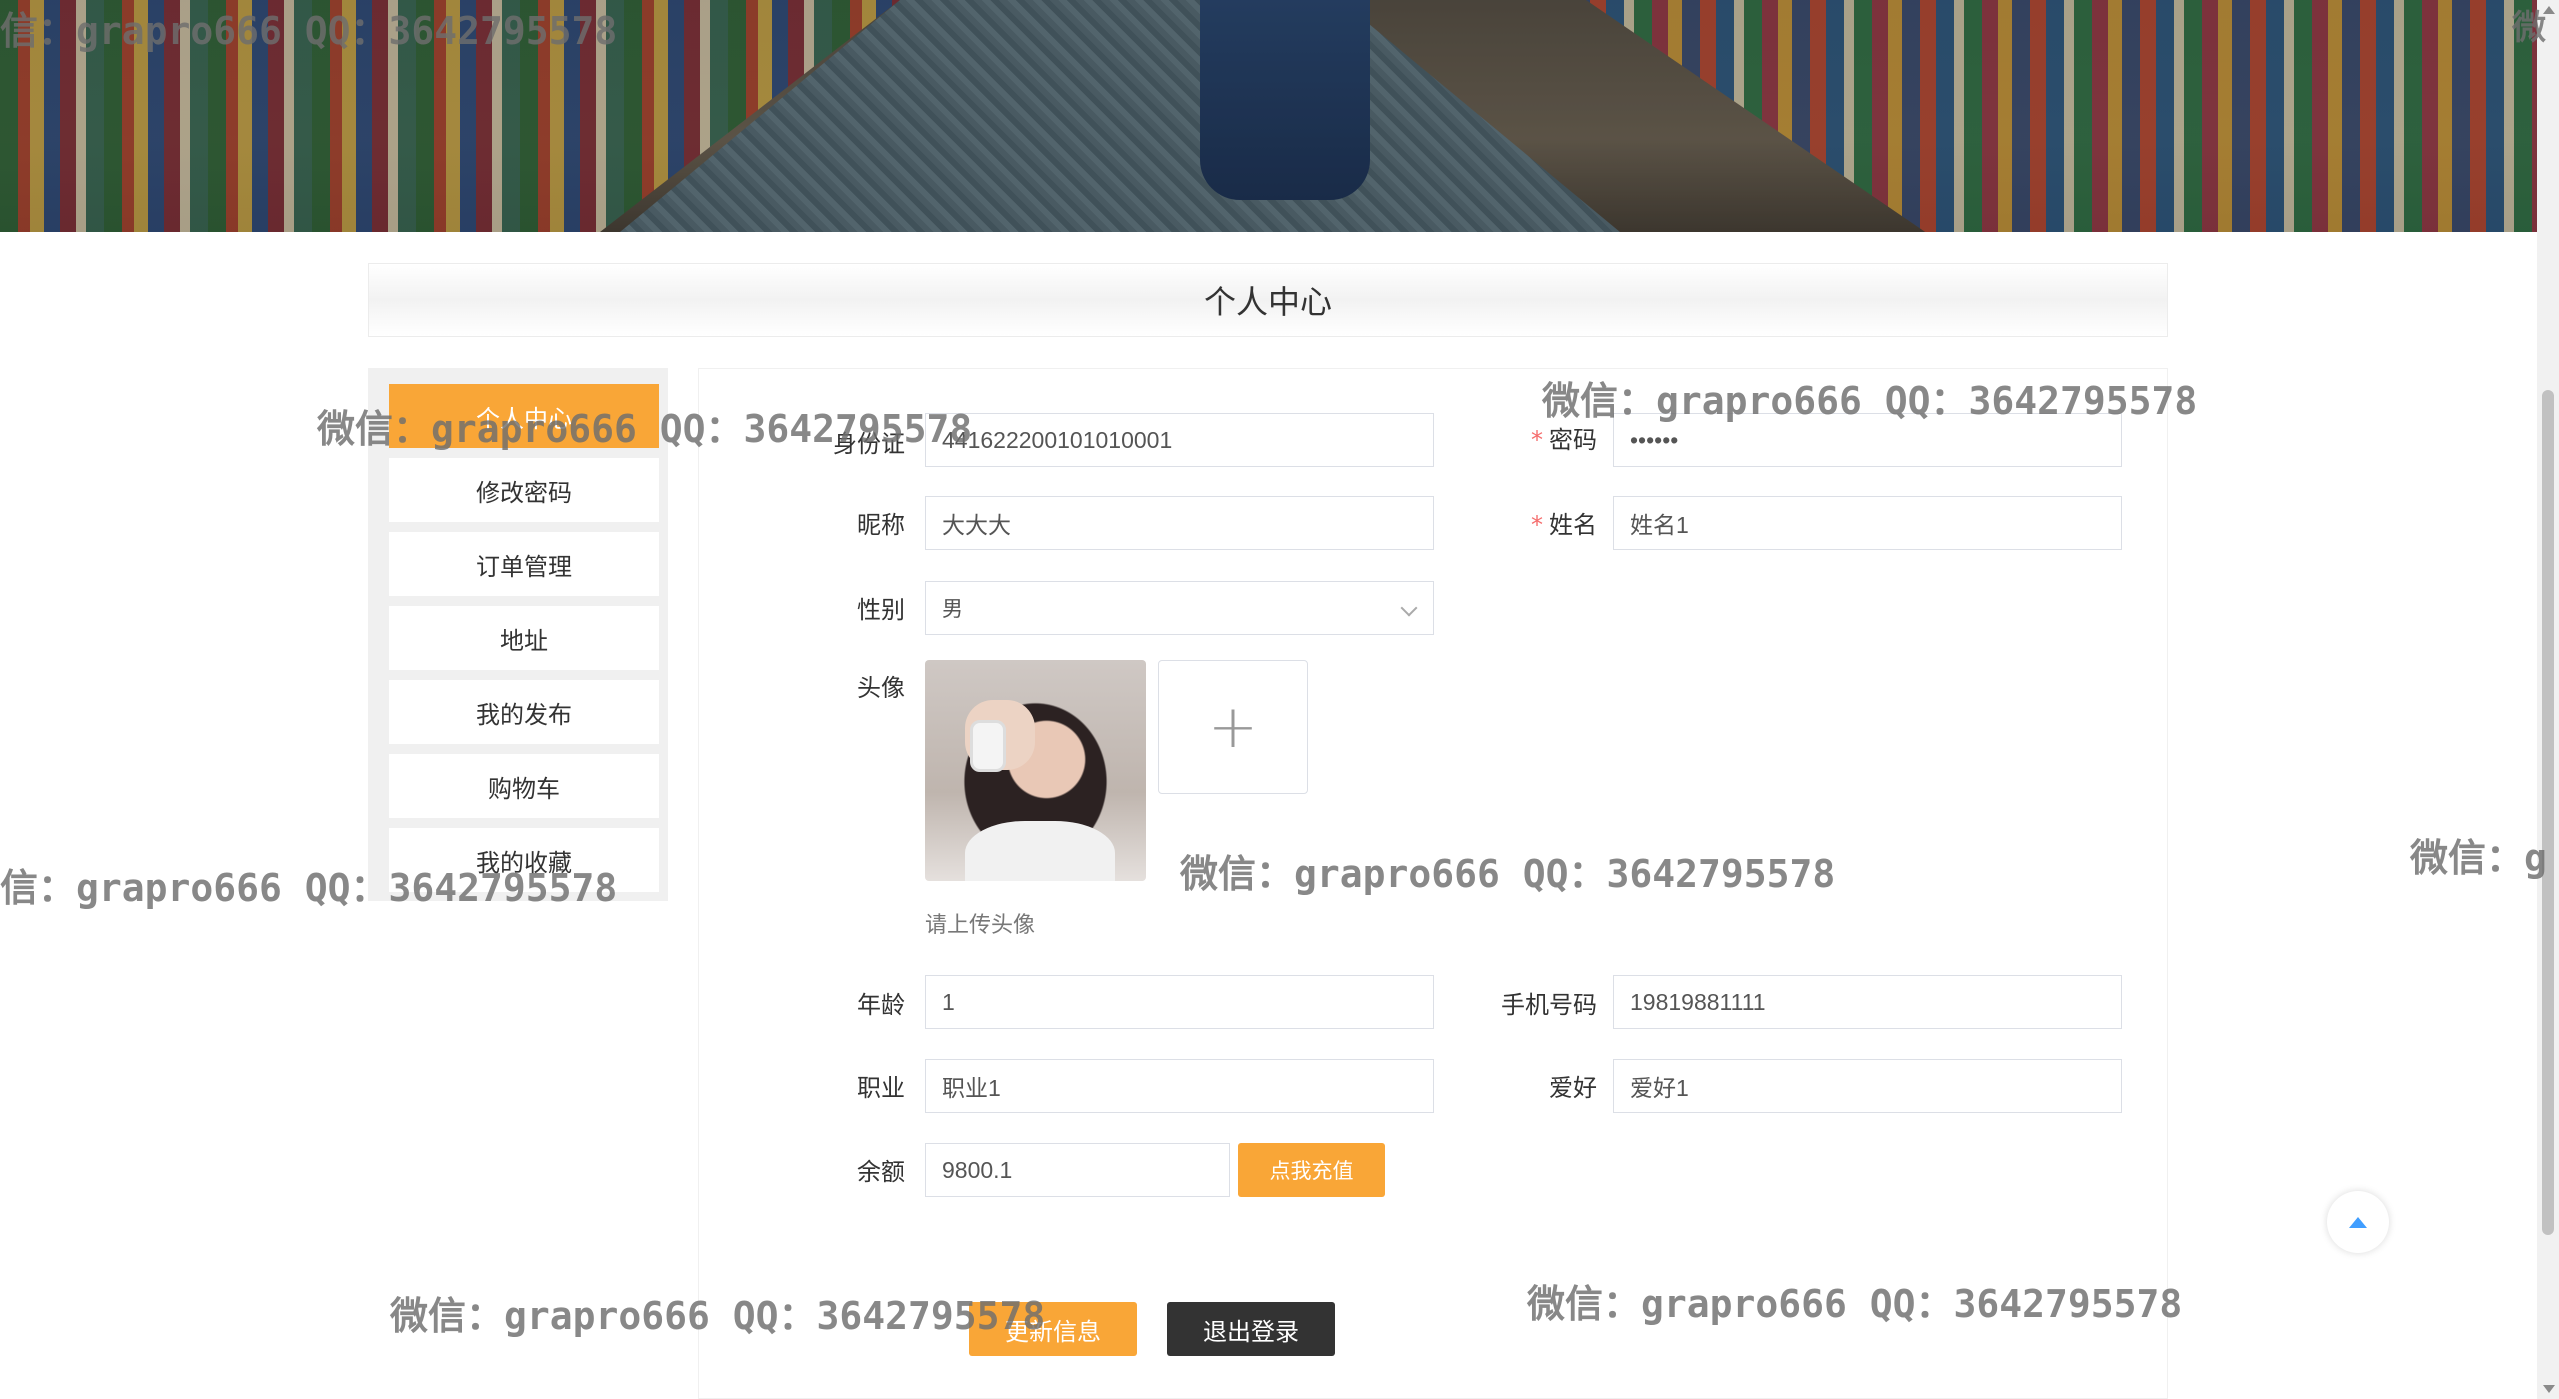 This screenshot has height=1399, width=2559. I want to click on password-label: * 密码, so click(1564, 440).